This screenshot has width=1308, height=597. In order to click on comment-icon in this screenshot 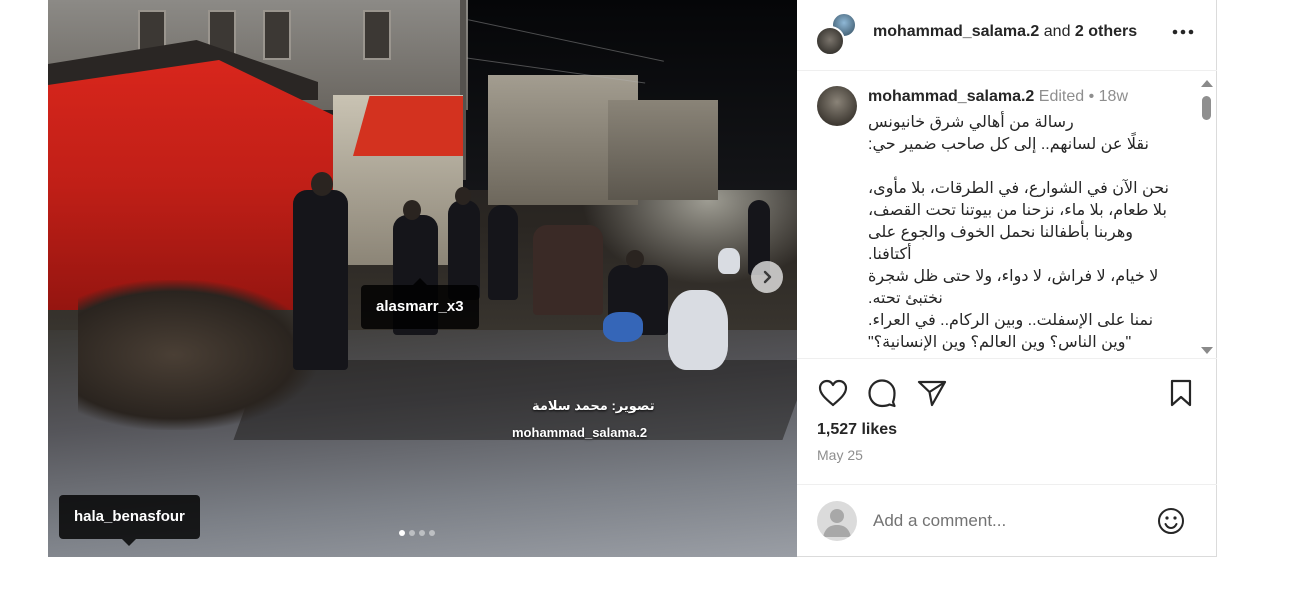, I will do `click(882, 393)`.